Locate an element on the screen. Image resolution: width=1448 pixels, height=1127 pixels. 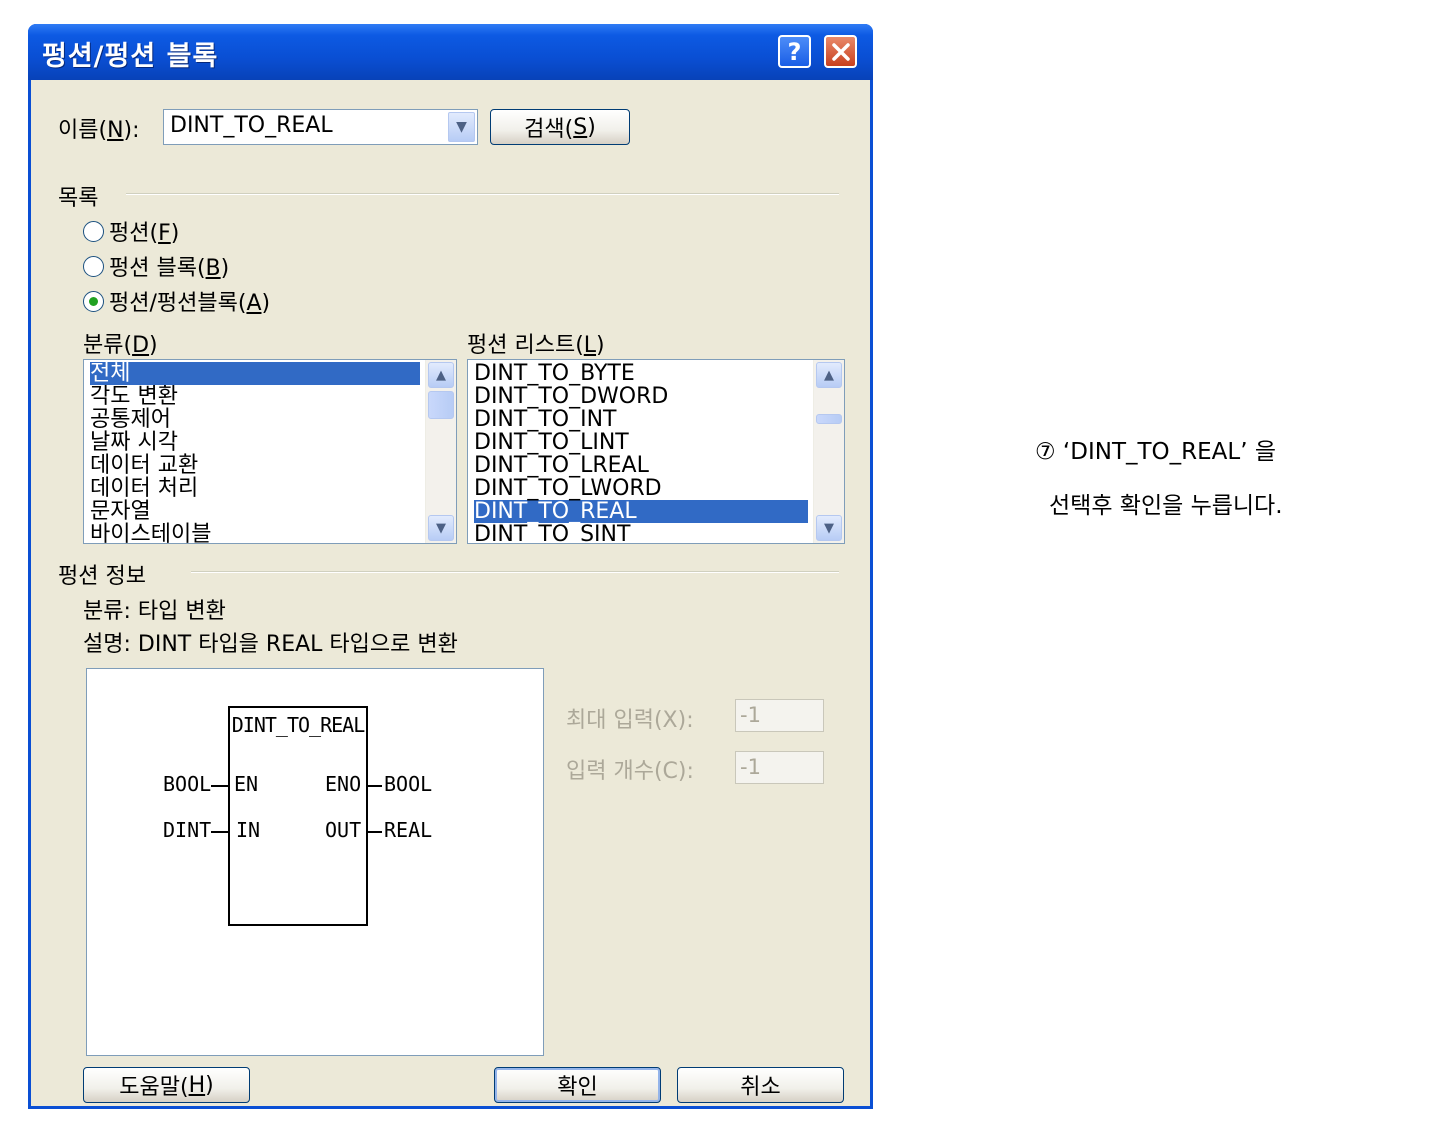
radio-function-and-block-label: 펑션/펑션블록(A) is located at coordinates (190, 303).